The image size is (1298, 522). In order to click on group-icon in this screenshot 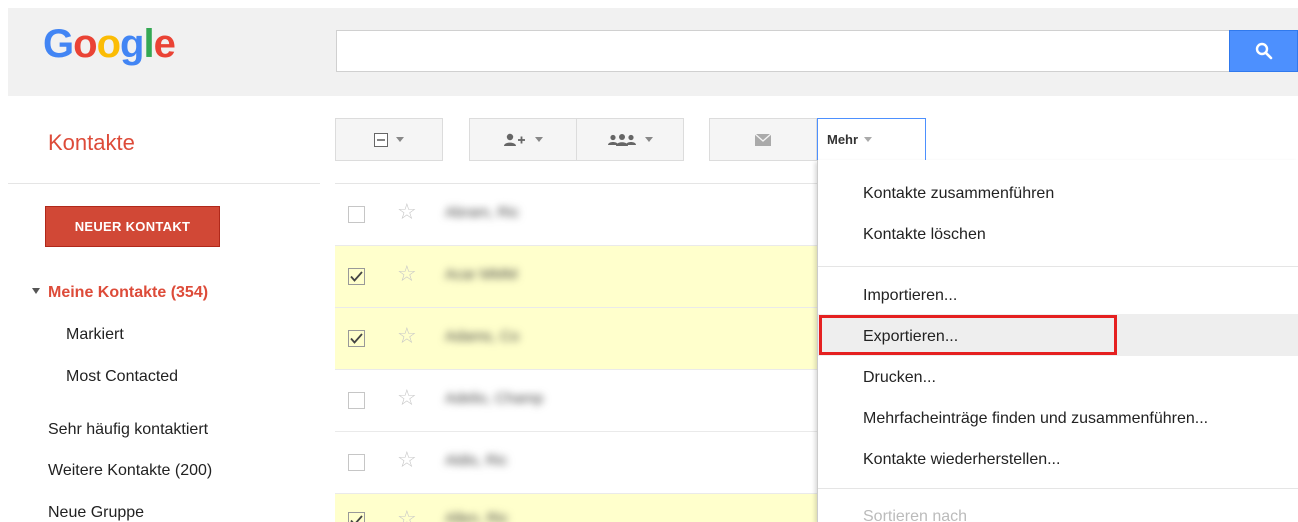, I will do `click(622, 139)`.